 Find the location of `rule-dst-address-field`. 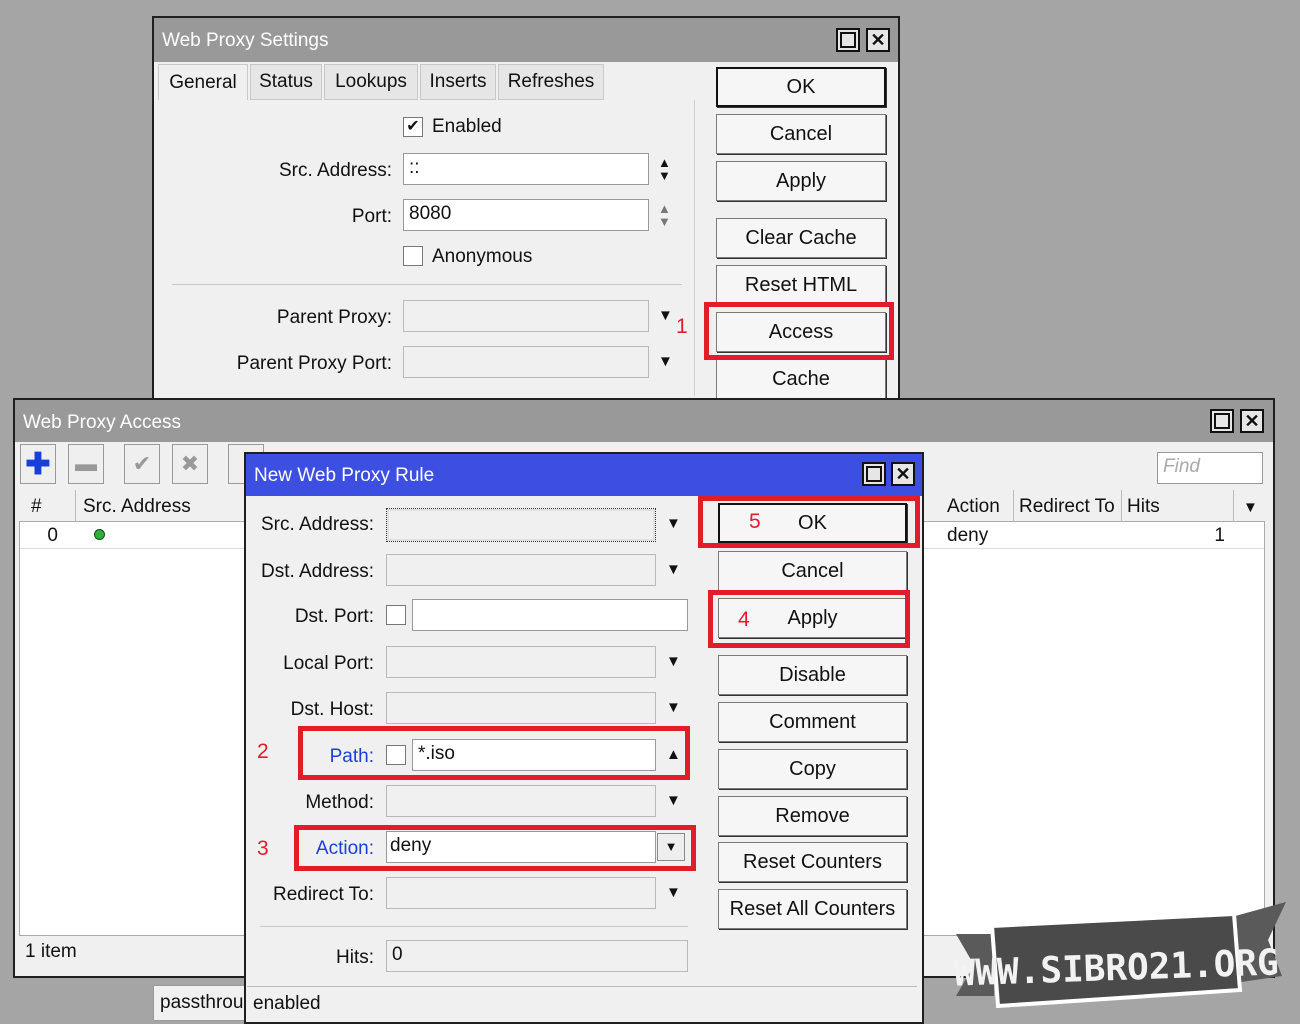

rule-dst-address-field is located at coordinates (521, 570).